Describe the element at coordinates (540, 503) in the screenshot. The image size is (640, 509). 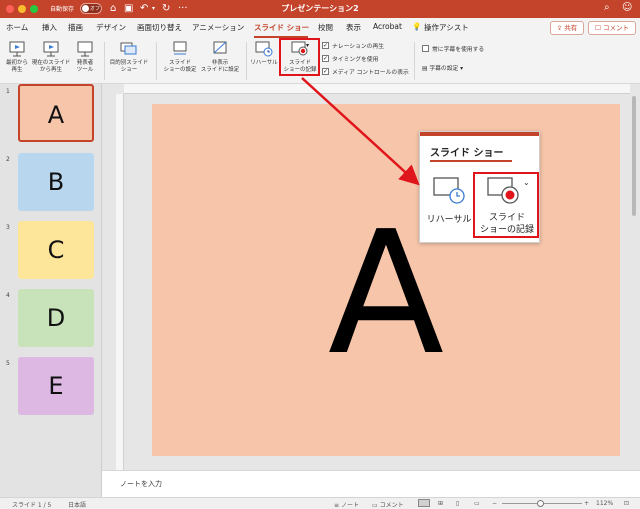
I see `zoom-slider-thumb` at that location.